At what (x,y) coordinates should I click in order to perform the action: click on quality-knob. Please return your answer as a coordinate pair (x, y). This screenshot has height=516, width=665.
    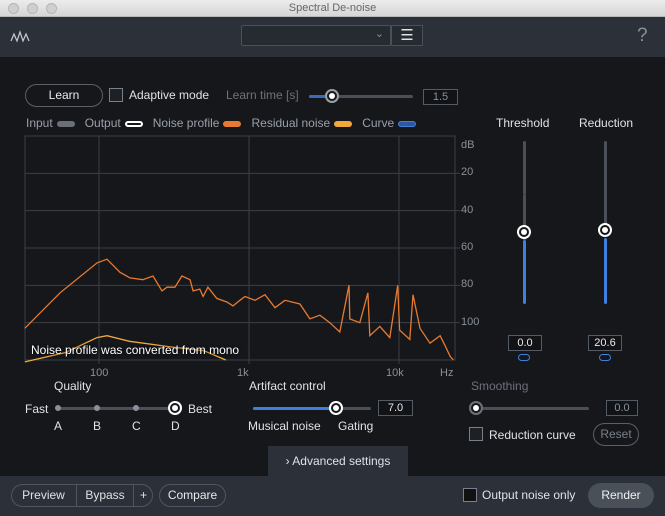
    Looking at the image, I should click on (175, 408).